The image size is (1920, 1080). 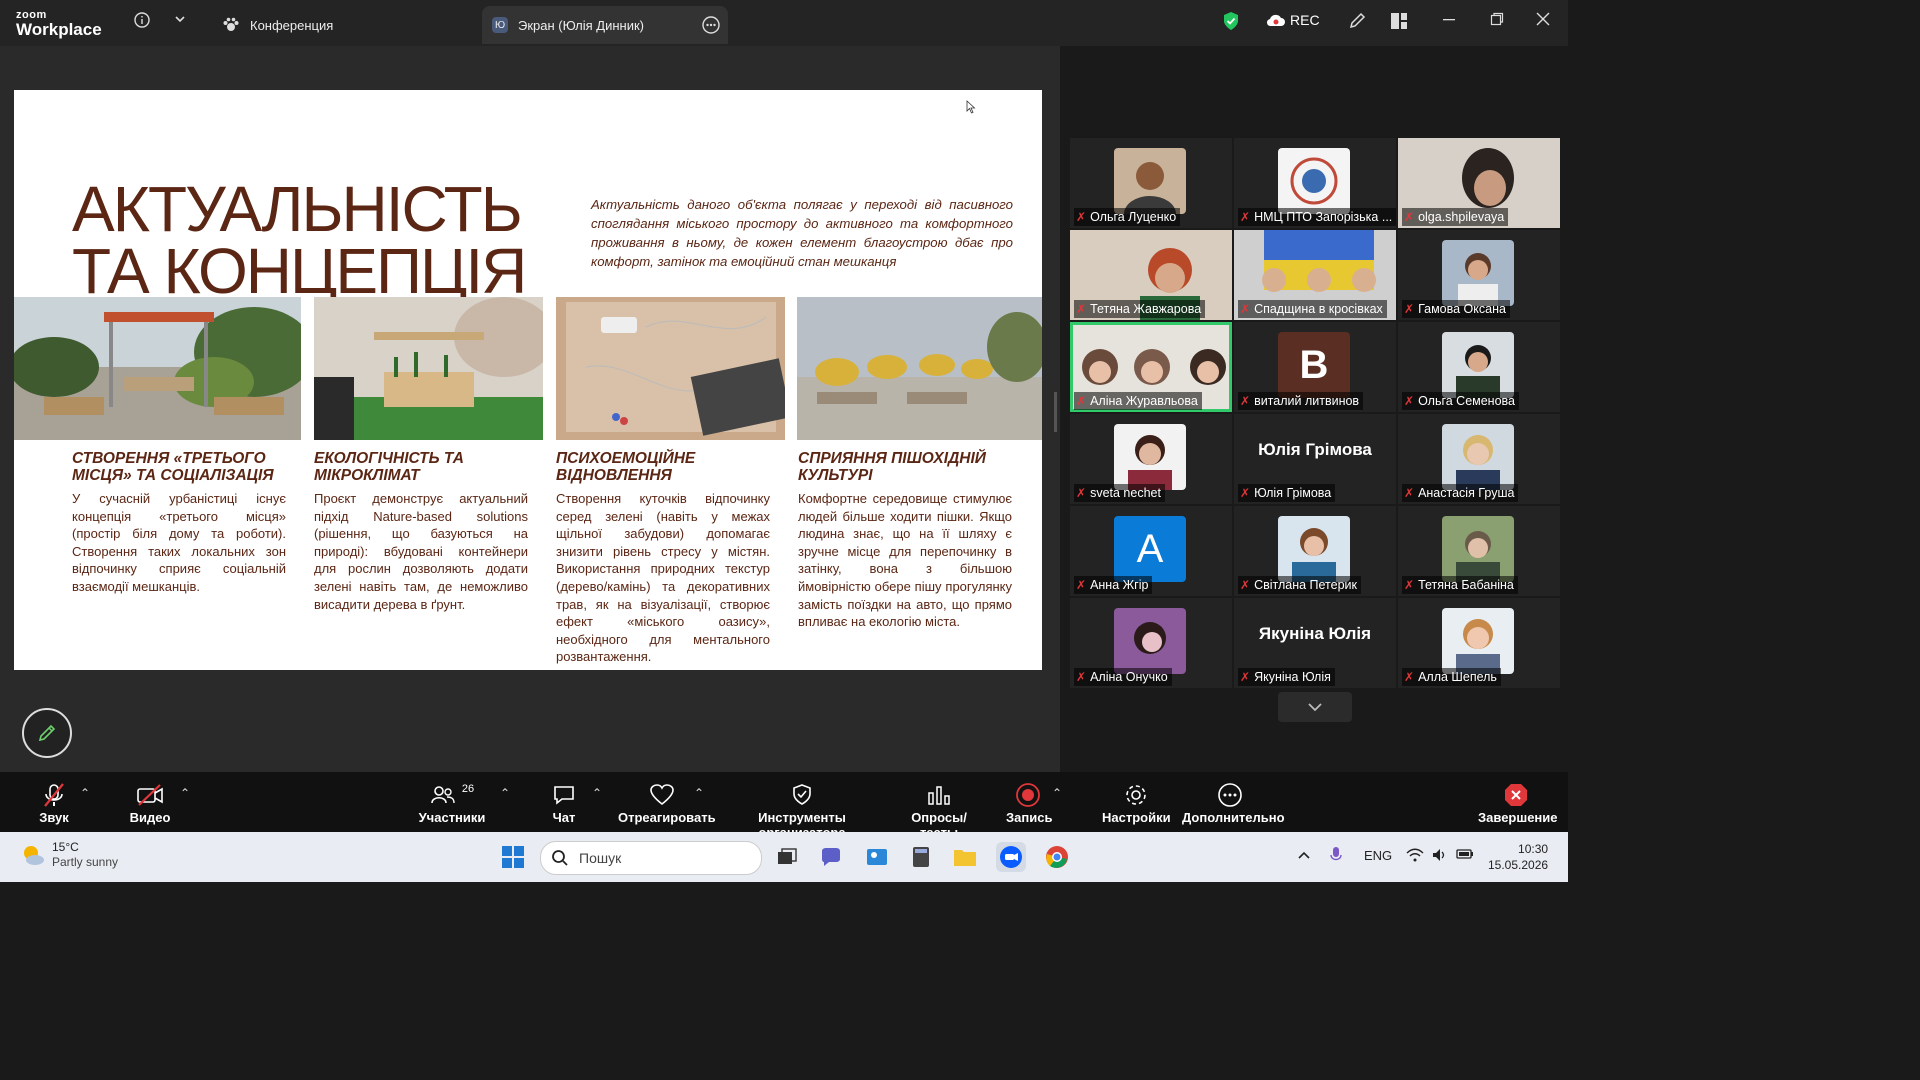 What do you see at coordinates (667, 802) in the screenshot?
I see `react-button: Отреагировать` at bounding box center [667, 802].